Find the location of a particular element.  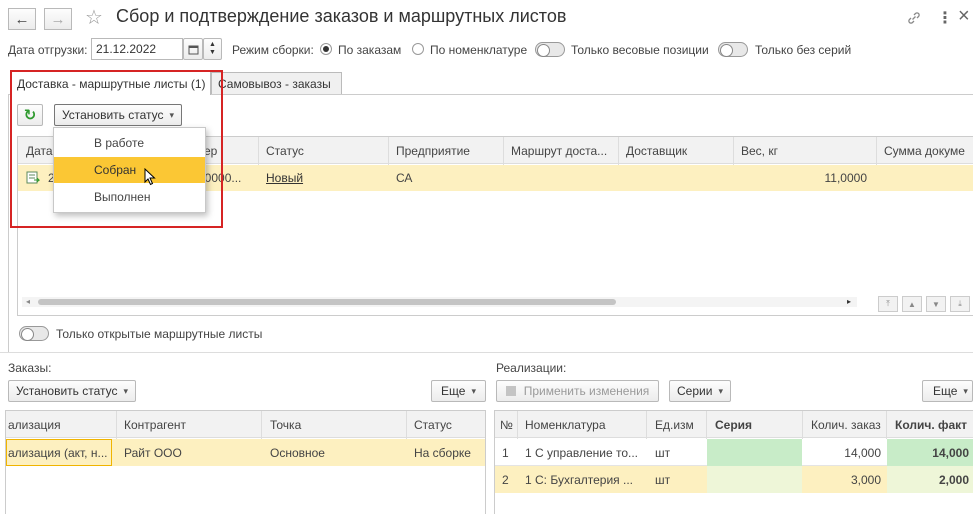

status-dropdown-menu: В работе Собран Выполнен is located at coordinates (129, 170).